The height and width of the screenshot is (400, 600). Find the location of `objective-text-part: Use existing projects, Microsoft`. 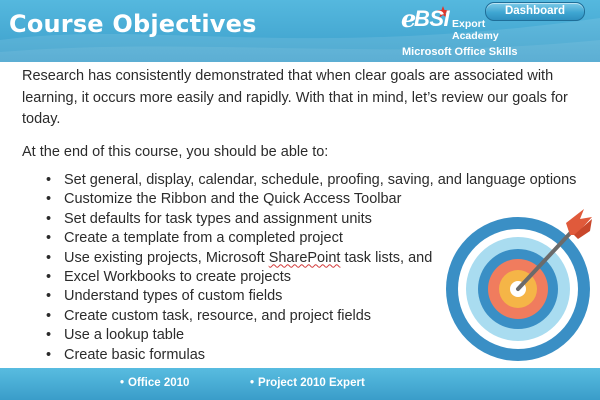

objective-text-part: Use existing projects, Microsoft is located at coordinates (166, 257).